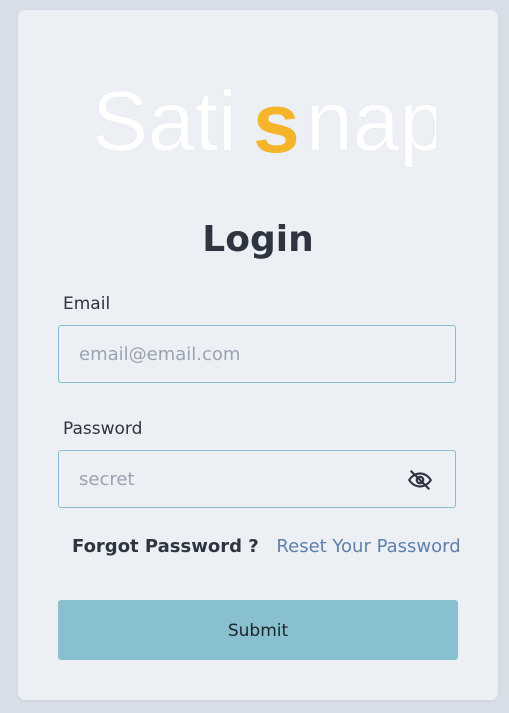  Describe the element at coordinates (420, 480) in the screenshot. I see `eye-slash-icon` at that location.